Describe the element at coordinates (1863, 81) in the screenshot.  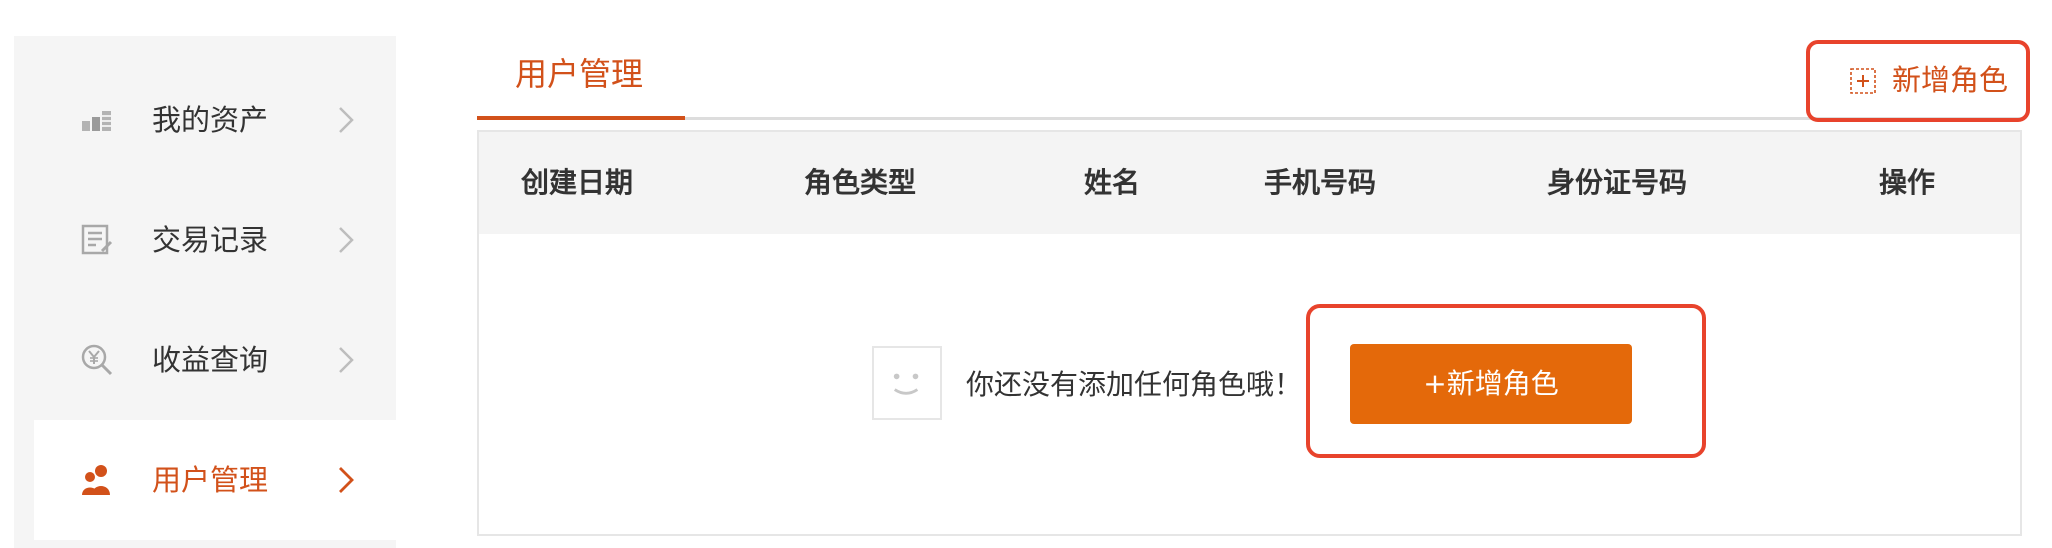
I see `add-box-icon` at that location.